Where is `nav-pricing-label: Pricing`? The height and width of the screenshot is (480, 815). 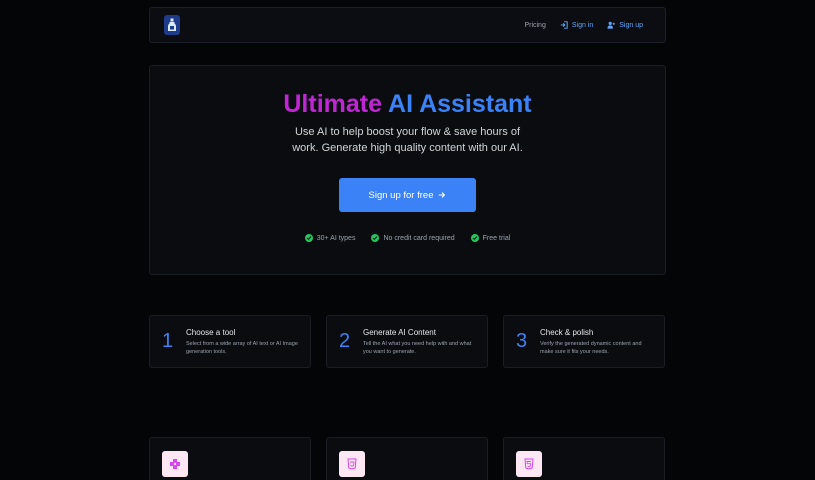
nav-pricing-label: Pricing is located at coordinates (535, 25).